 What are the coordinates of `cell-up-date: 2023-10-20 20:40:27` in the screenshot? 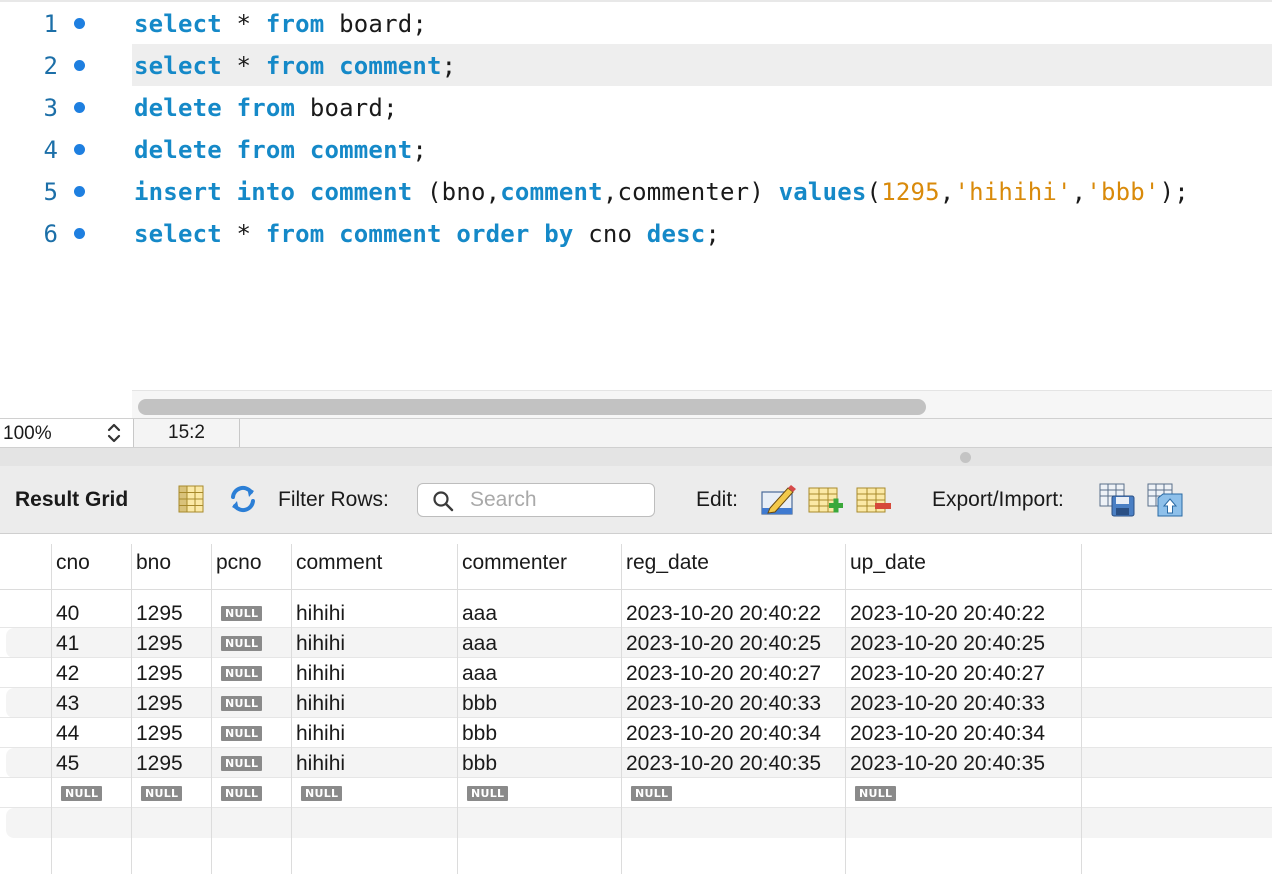 It's located at (947, 674).